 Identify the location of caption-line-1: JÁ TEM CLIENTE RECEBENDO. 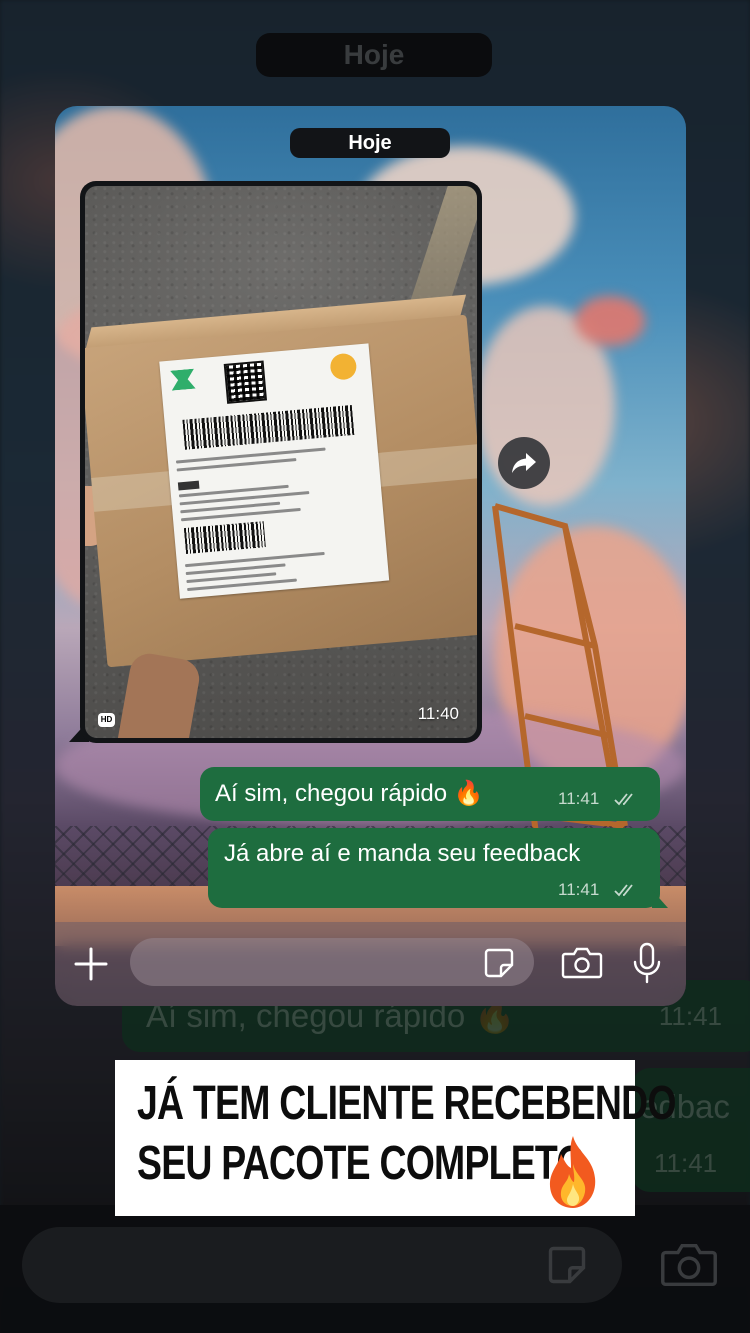
(407, 1103).